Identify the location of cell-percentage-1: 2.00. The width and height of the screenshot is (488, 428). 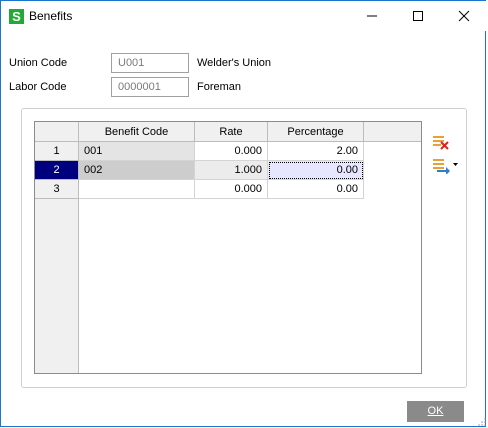
(316, 151).